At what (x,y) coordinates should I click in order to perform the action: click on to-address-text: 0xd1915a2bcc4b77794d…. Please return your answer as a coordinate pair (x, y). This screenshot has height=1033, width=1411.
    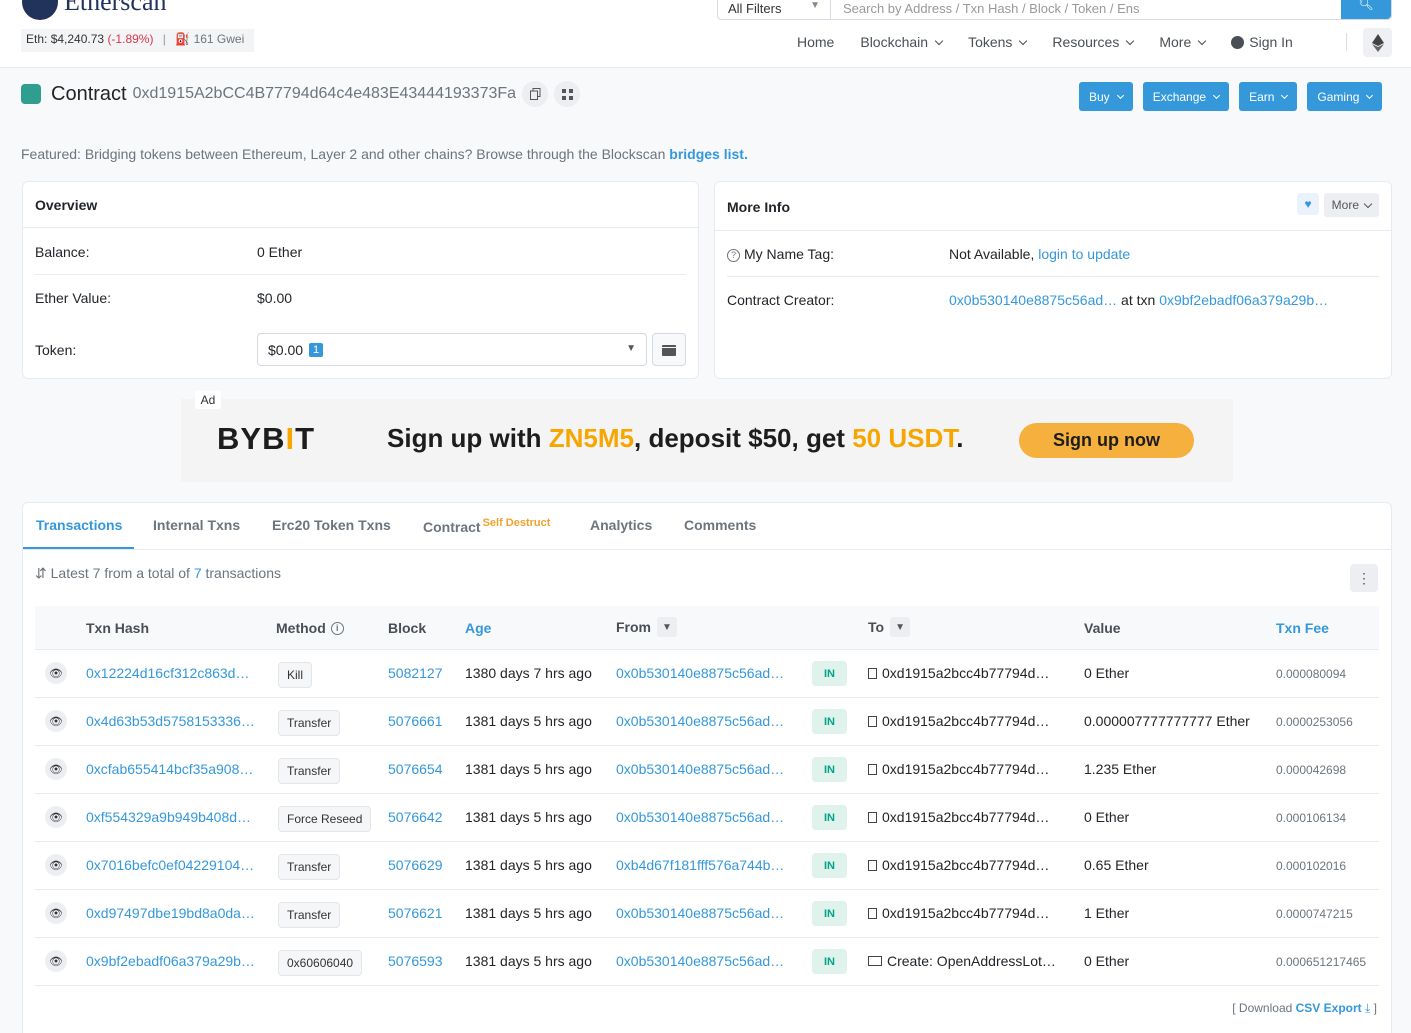
    Looking at the image, I should click on (966, 817).